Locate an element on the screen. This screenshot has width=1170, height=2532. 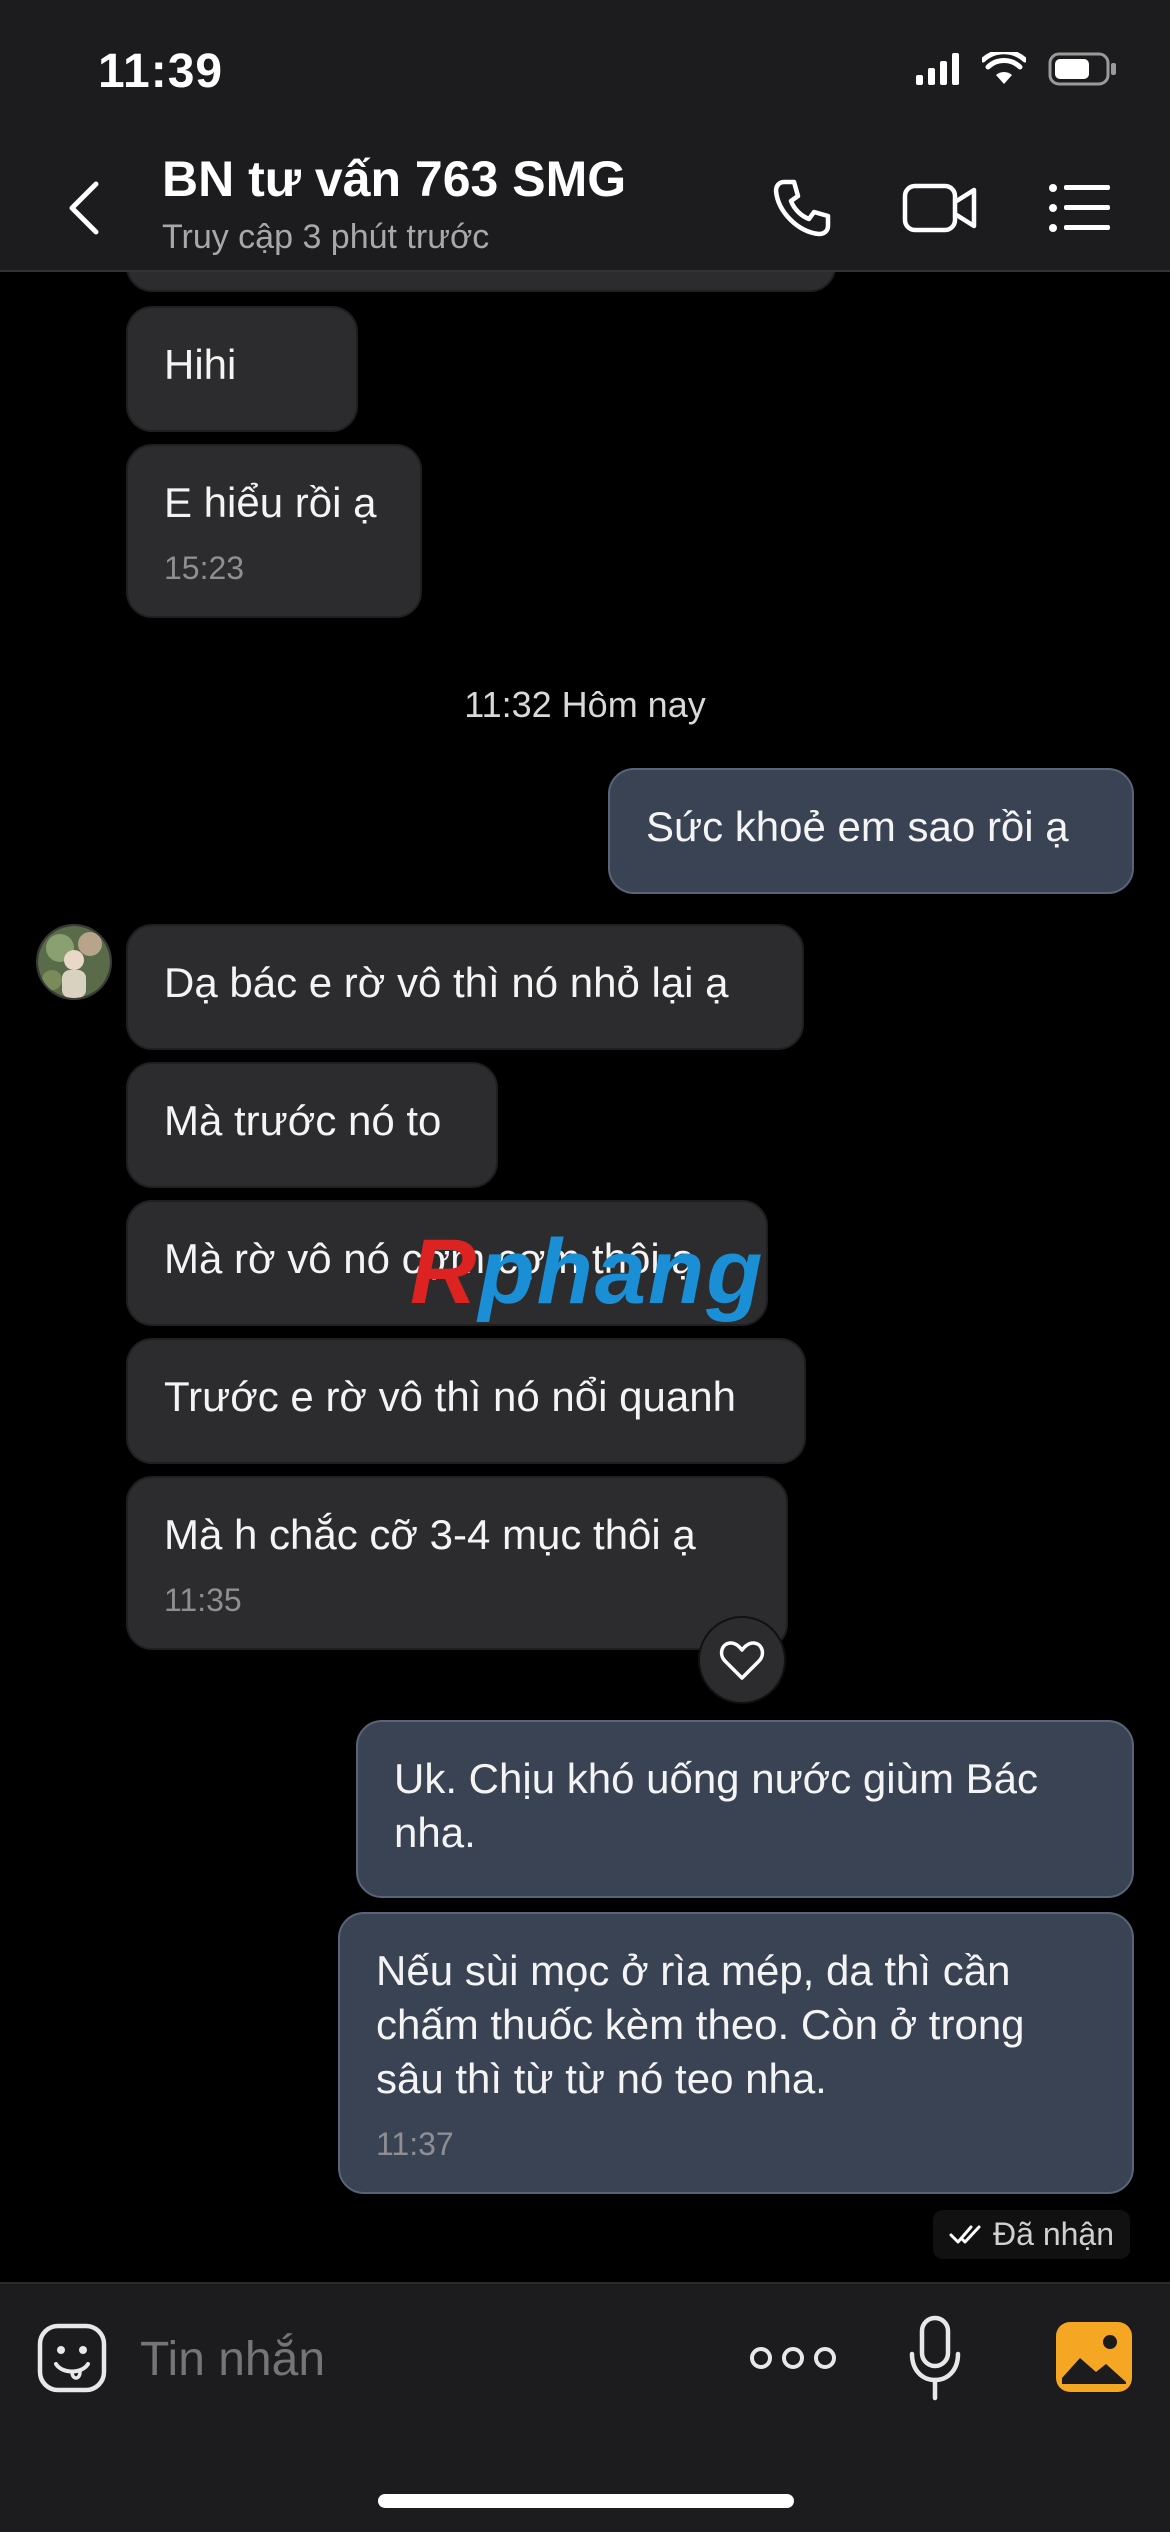
message-text: Mà rờ vô nó cợm cợm thôi ạ is located at coordinates (429, 1258).